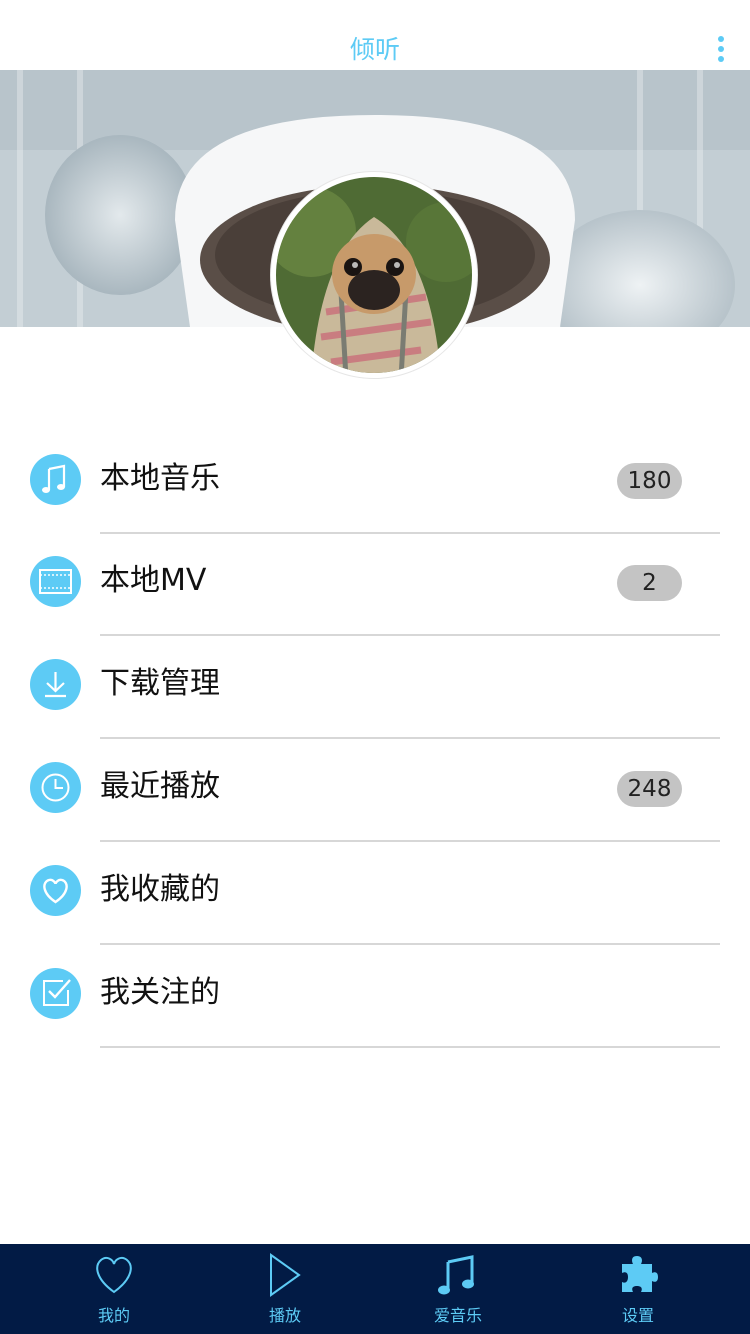  I want to click on play-outline-icon, so click(285, 1275).